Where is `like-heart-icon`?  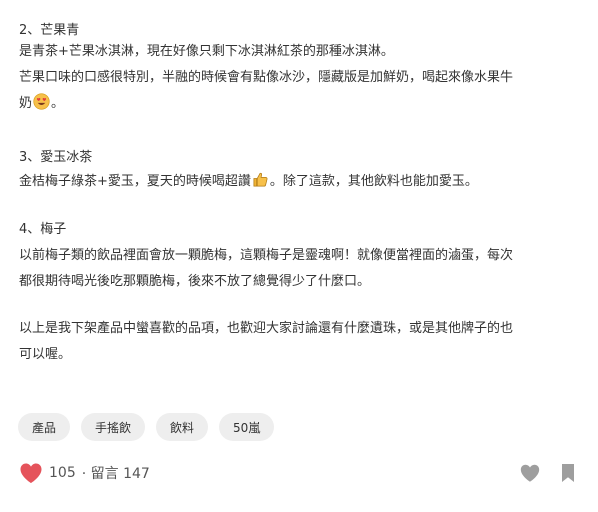 like-heart-icon is located at coordinates (530, 473).